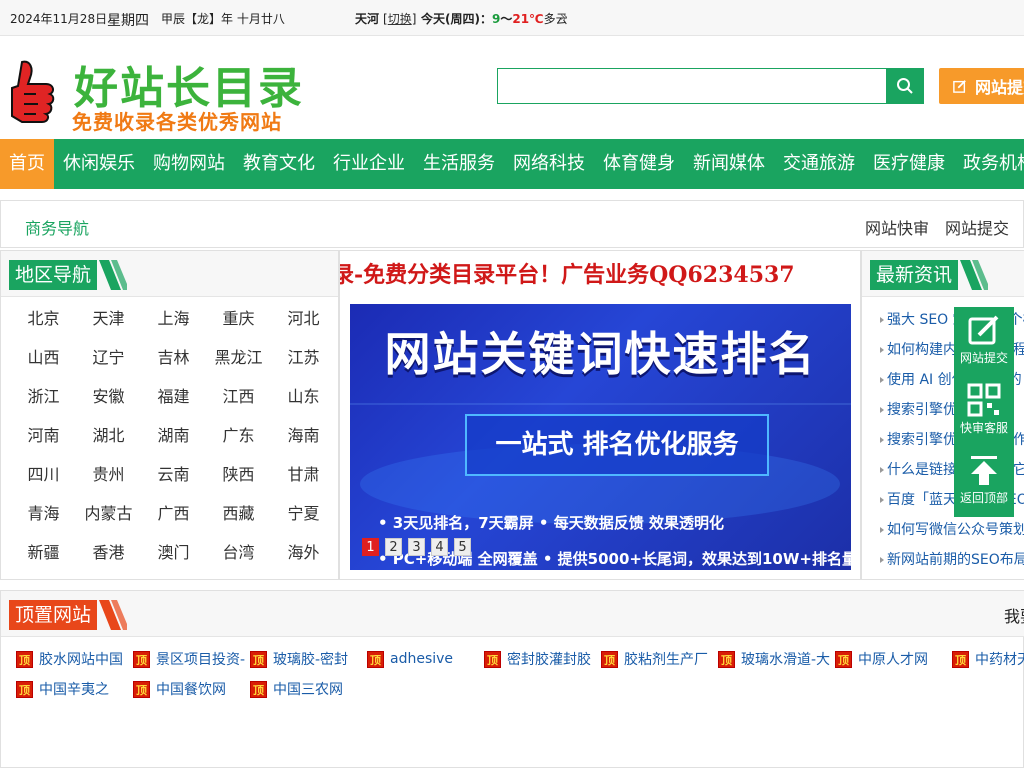 This screenshot has height=768, width=1024. I want to click on float-review-service: 快审客服, so click(984, 412).